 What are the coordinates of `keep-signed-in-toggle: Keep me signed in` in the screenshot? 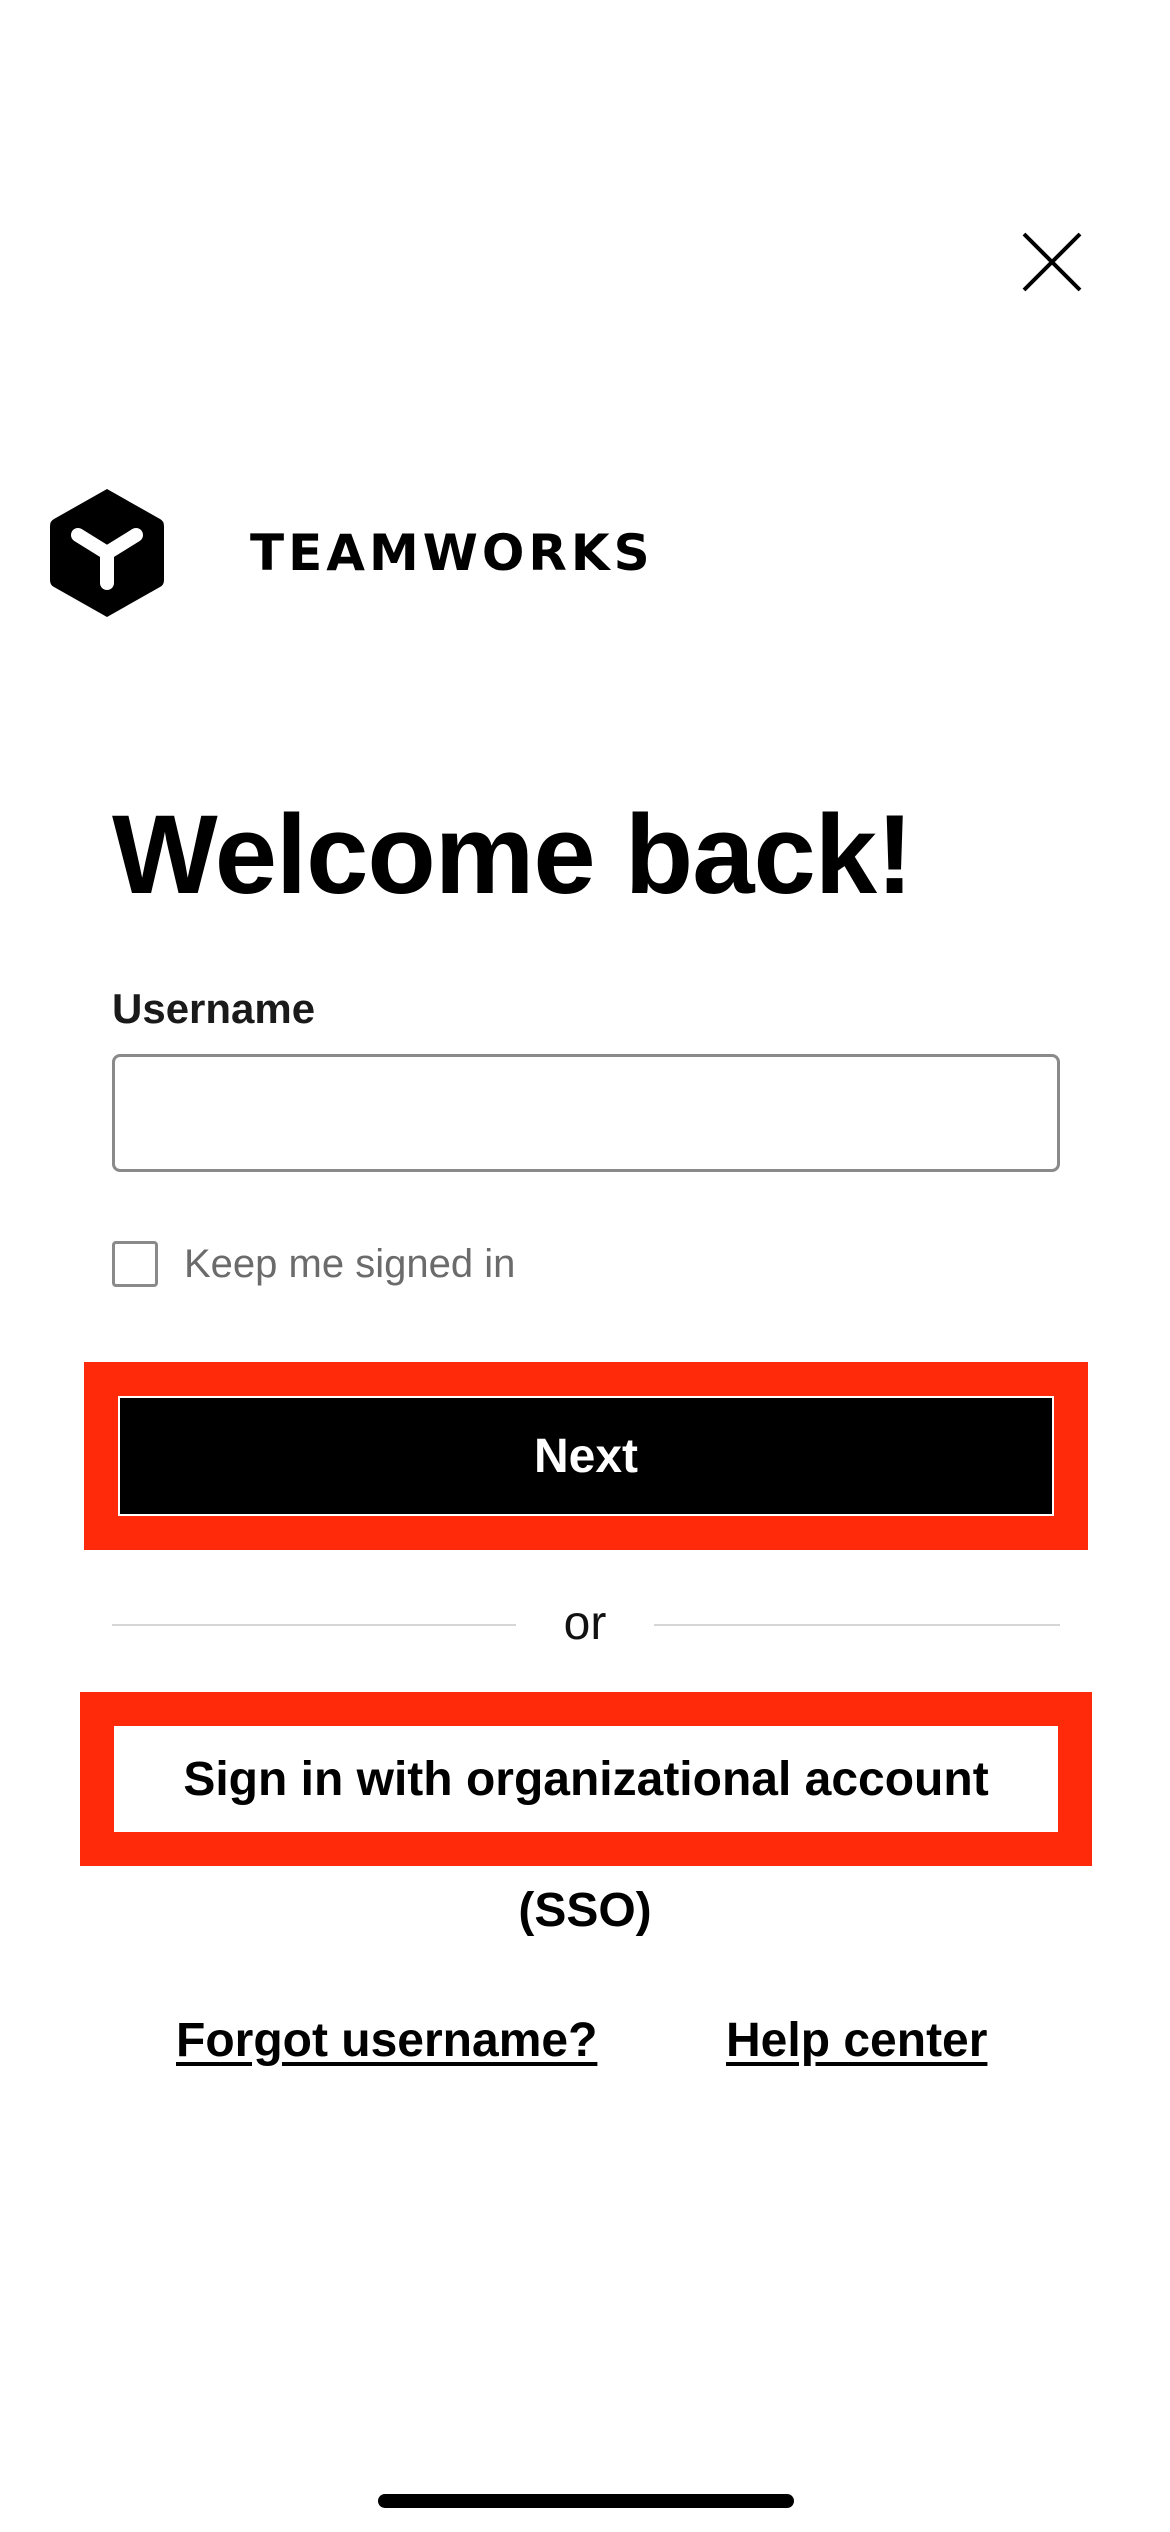 It's located at (313, 1264).